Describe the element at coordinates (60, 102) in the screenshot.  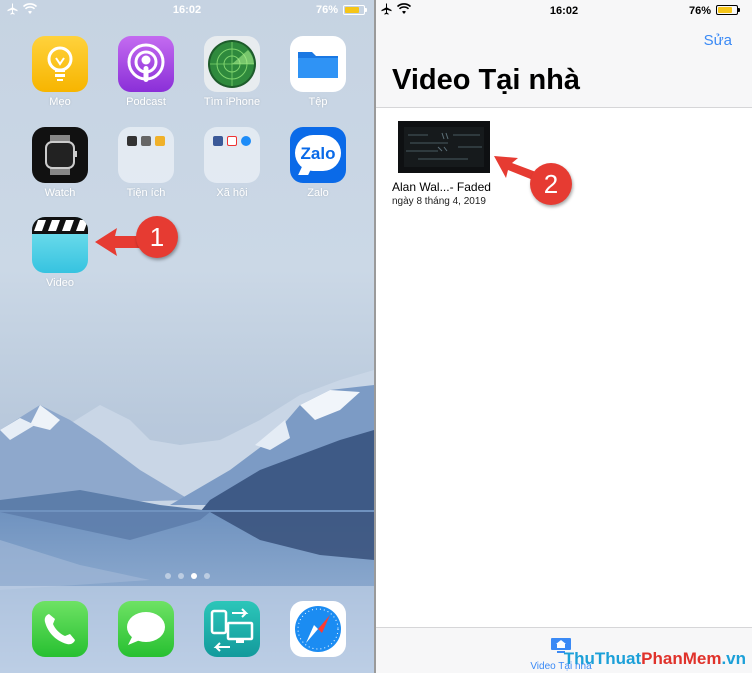
I see `app-label: Mẹo` at that location.